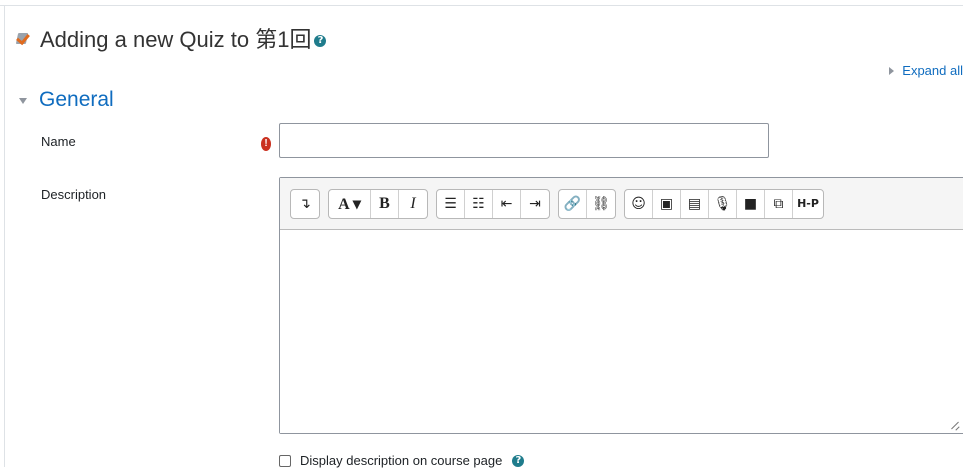  What do you see at coordinates (479, 203) in the screenshot?
I see `ordered-list-icon: ☷` at bounding box center [479, 203].